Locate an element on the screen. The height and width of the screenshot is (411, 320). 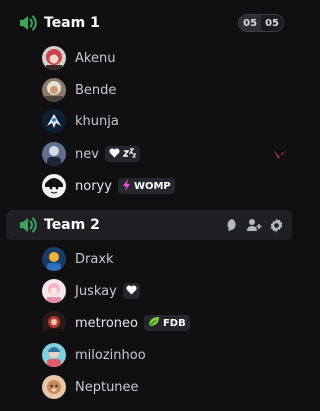
lightning-icon is located at coordinates (126, 186).